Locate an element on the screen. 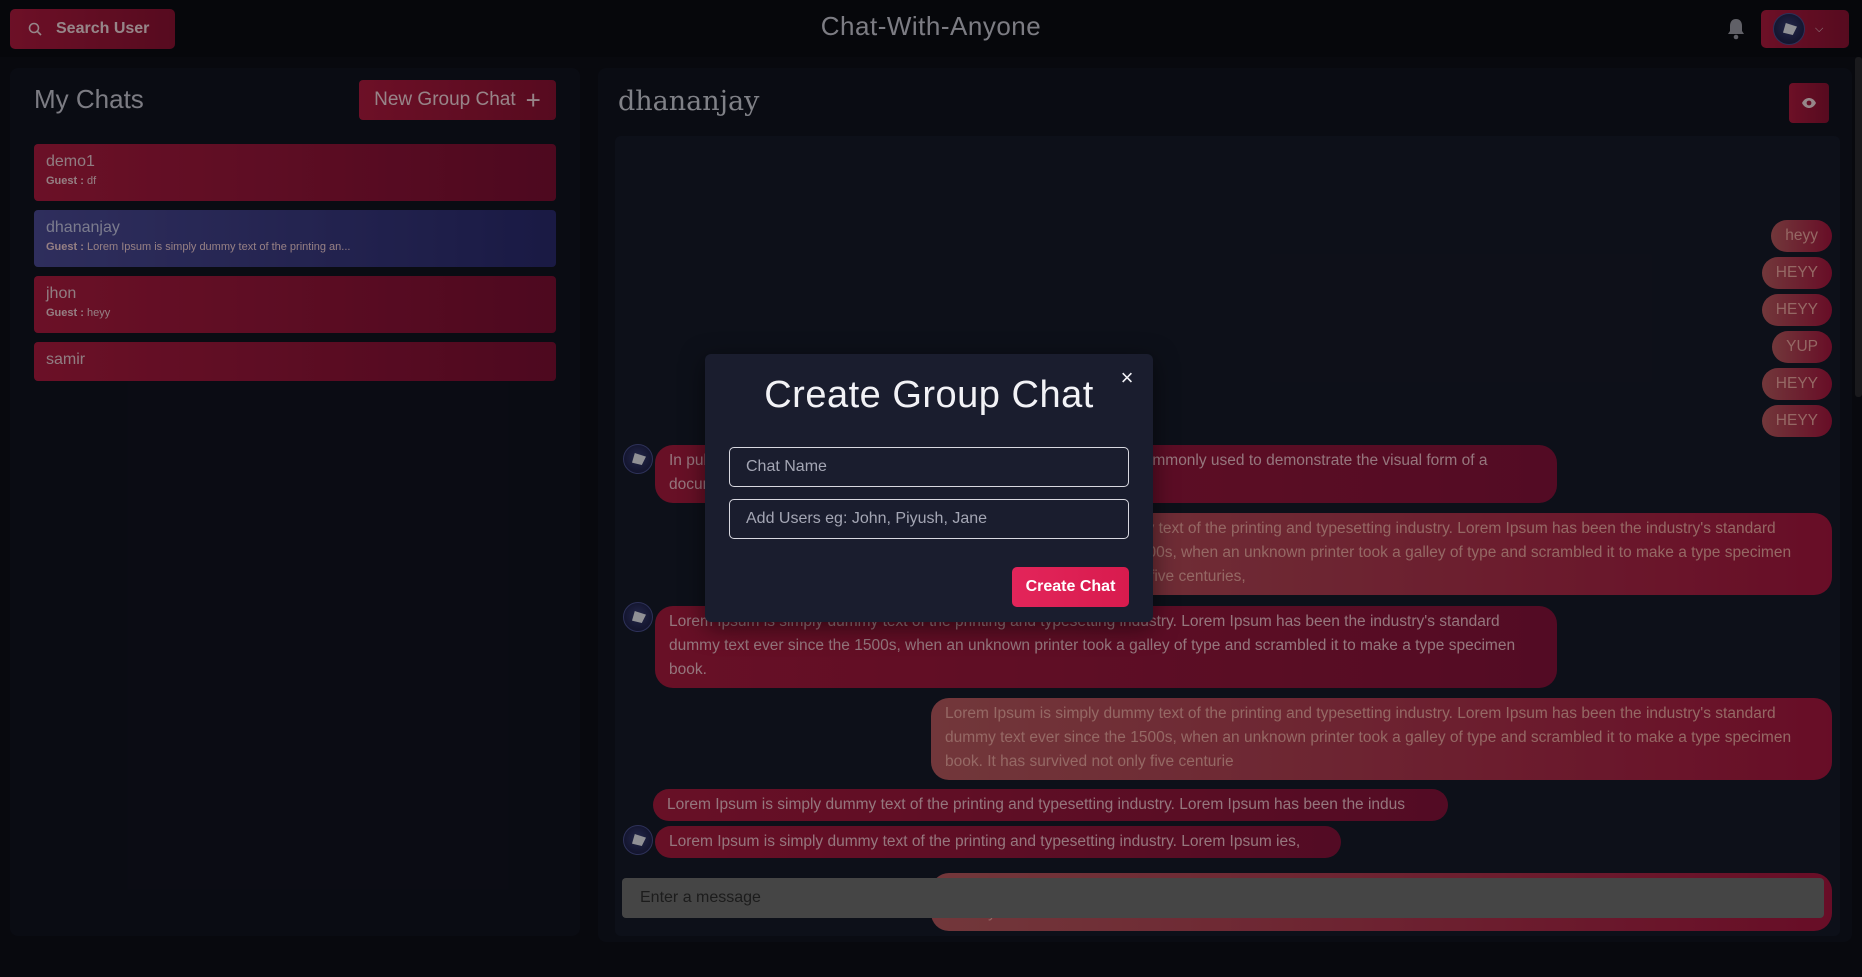  create-chat-button: Create Chat is located at coordinates (1070, 587).